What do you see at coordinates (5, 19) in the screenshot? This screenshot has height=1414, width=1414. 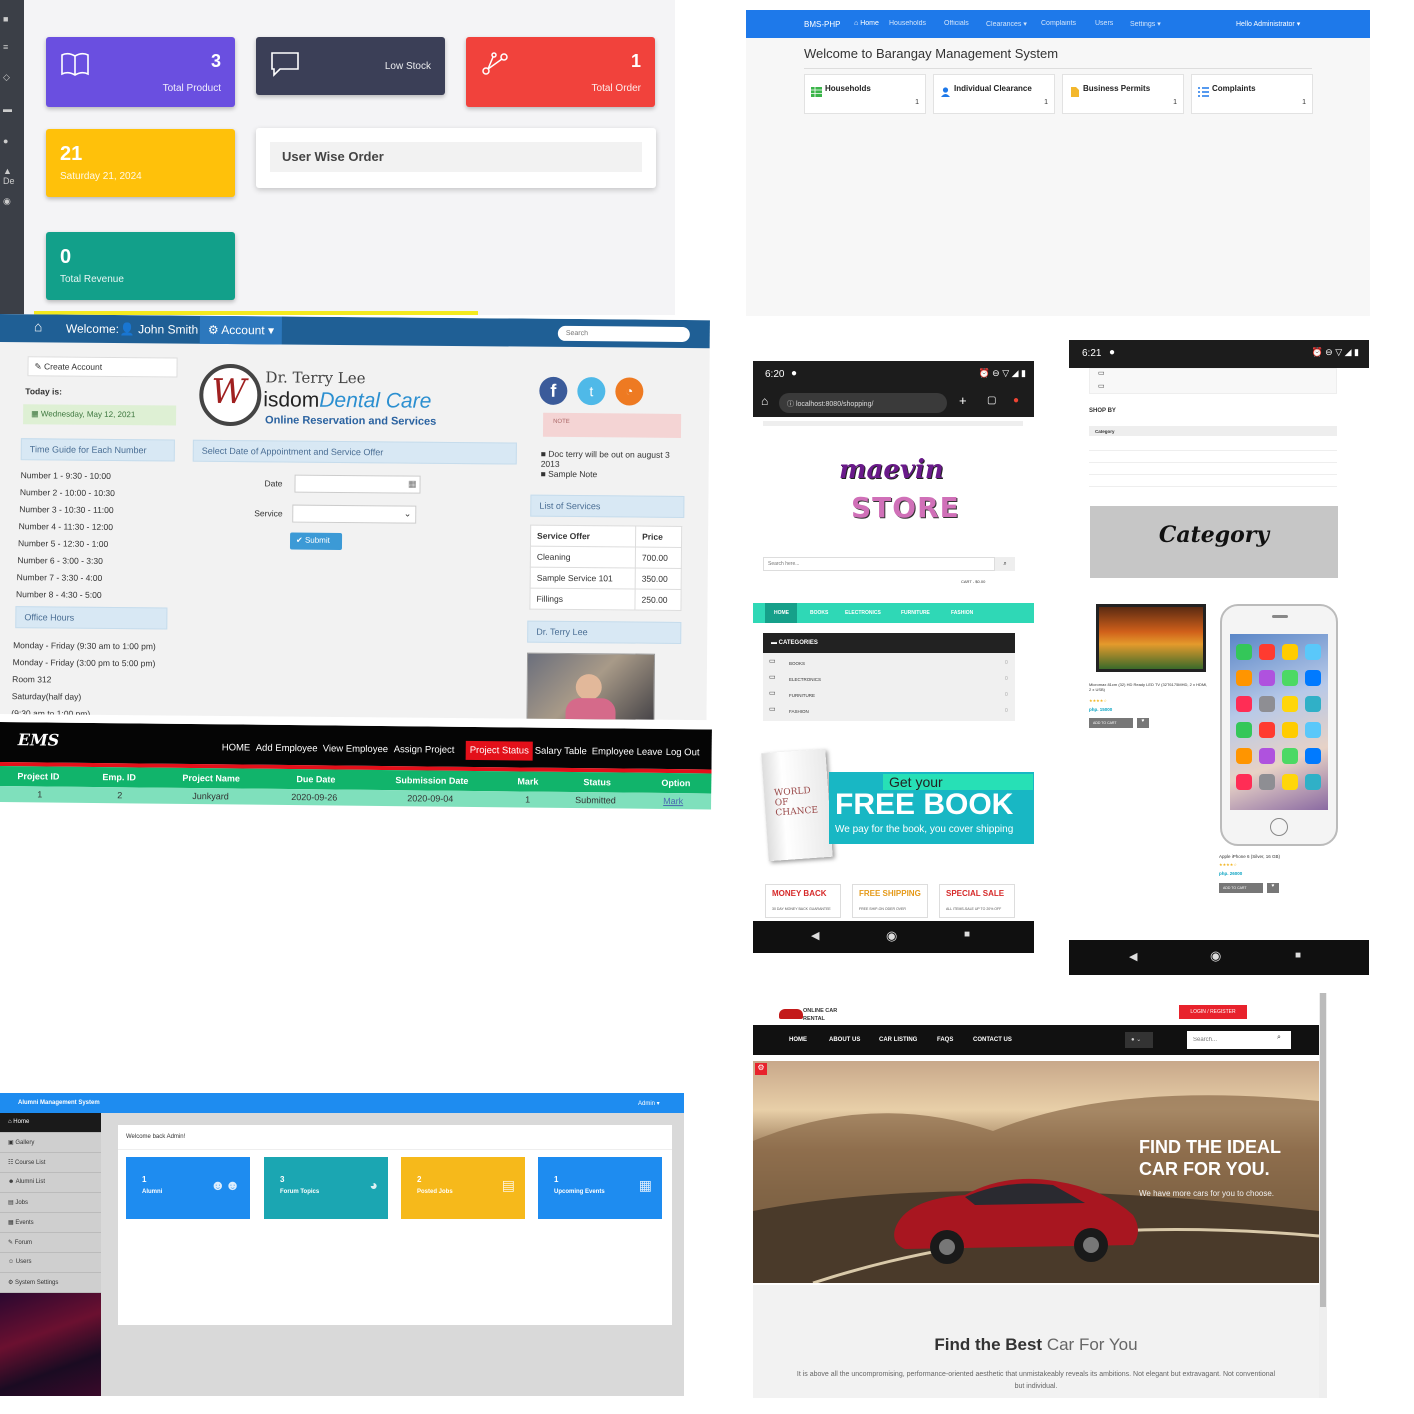 I see `sidebar-icon: ■` at bounding box center [5, 19].